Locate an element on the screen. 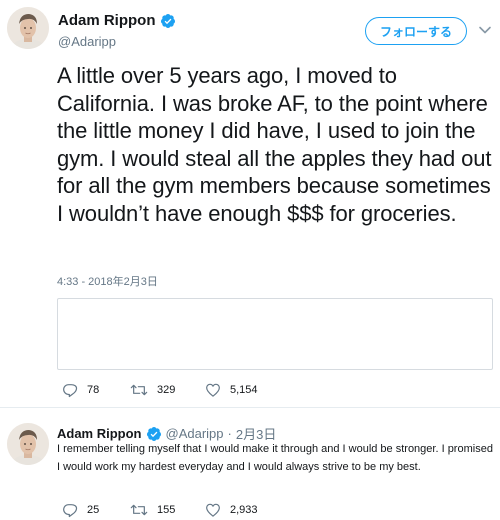 The width and height of the screenshot is (500, 520). retweet-button: 155 is located at coordinates (167, 510).